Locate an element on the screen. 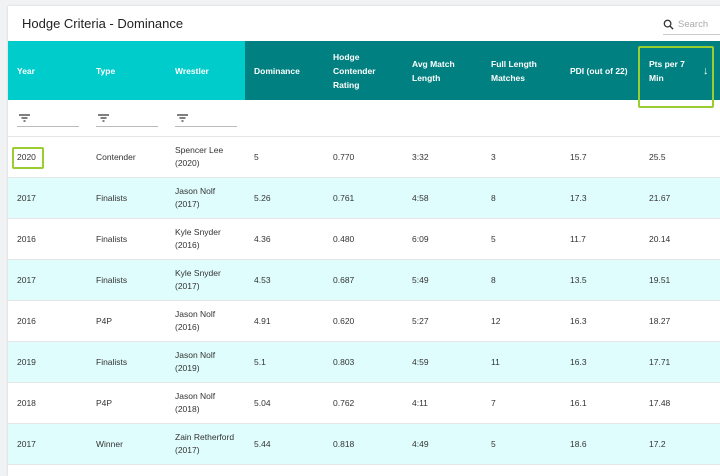 This screenshot has width=720, height=476. highlight-box-sort-column is located at coordinates (676, 77).